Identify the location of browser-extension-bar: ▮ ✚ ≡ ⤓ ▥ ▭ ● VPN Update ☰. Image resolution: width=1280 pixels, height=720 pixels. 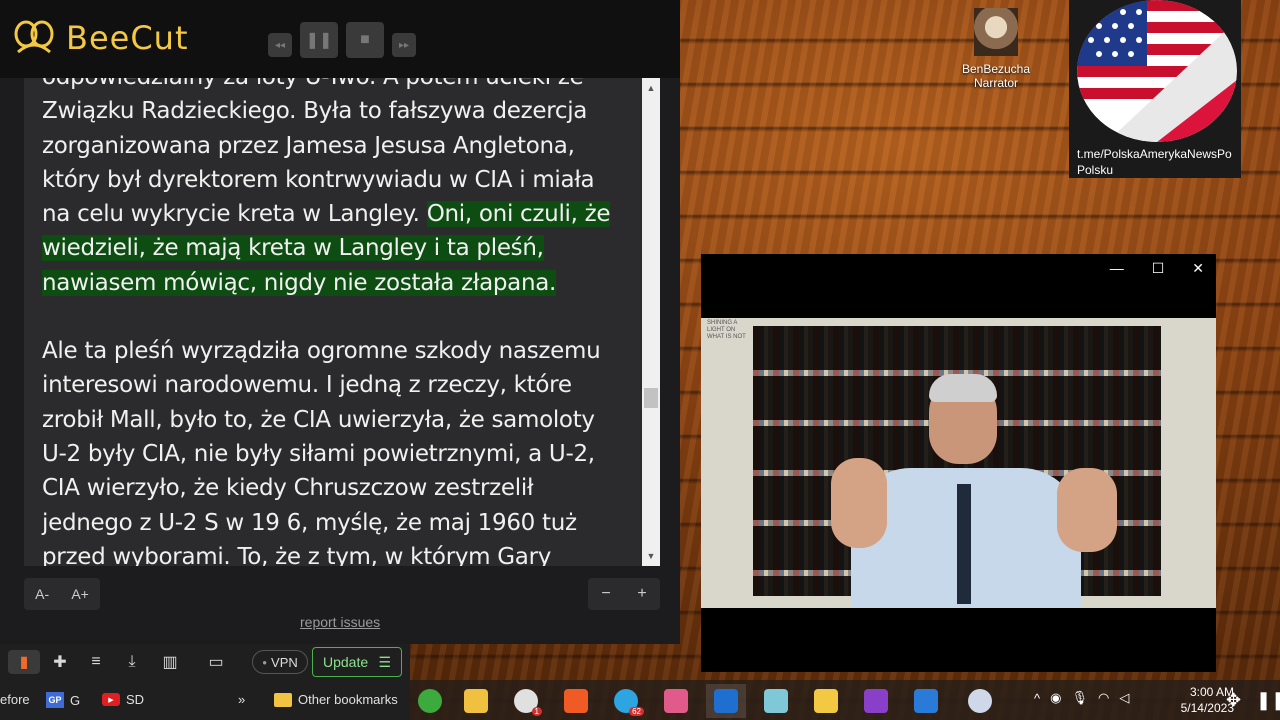
(205, 662).